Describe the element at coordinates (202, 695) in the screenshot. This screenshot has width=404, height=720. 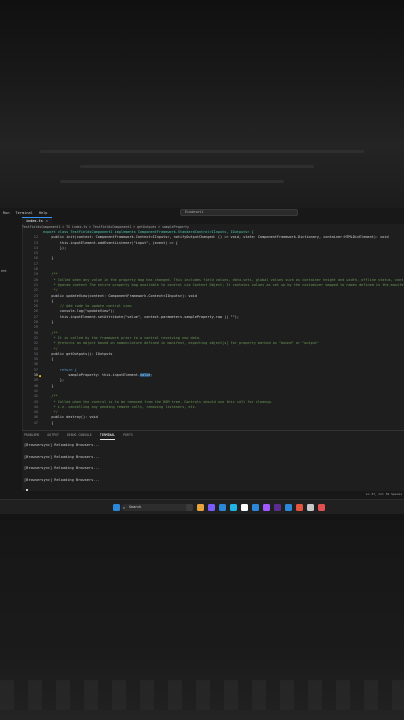
I see `blurred-keyboard` at that location.